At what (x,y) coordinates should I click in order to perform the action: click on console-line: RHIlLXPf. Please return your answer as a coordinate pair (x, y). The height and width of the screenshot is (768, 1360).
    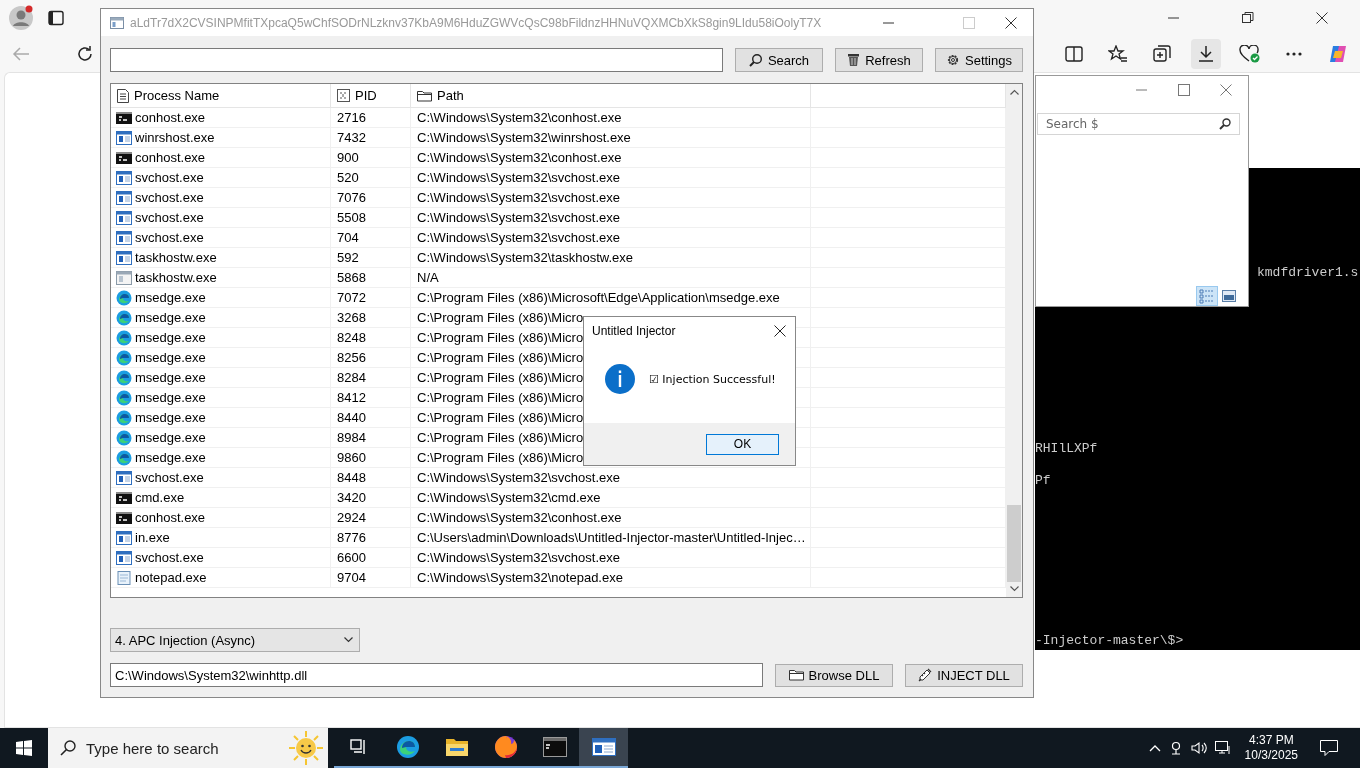
    Looking at the image, I should click on (1066, 449).